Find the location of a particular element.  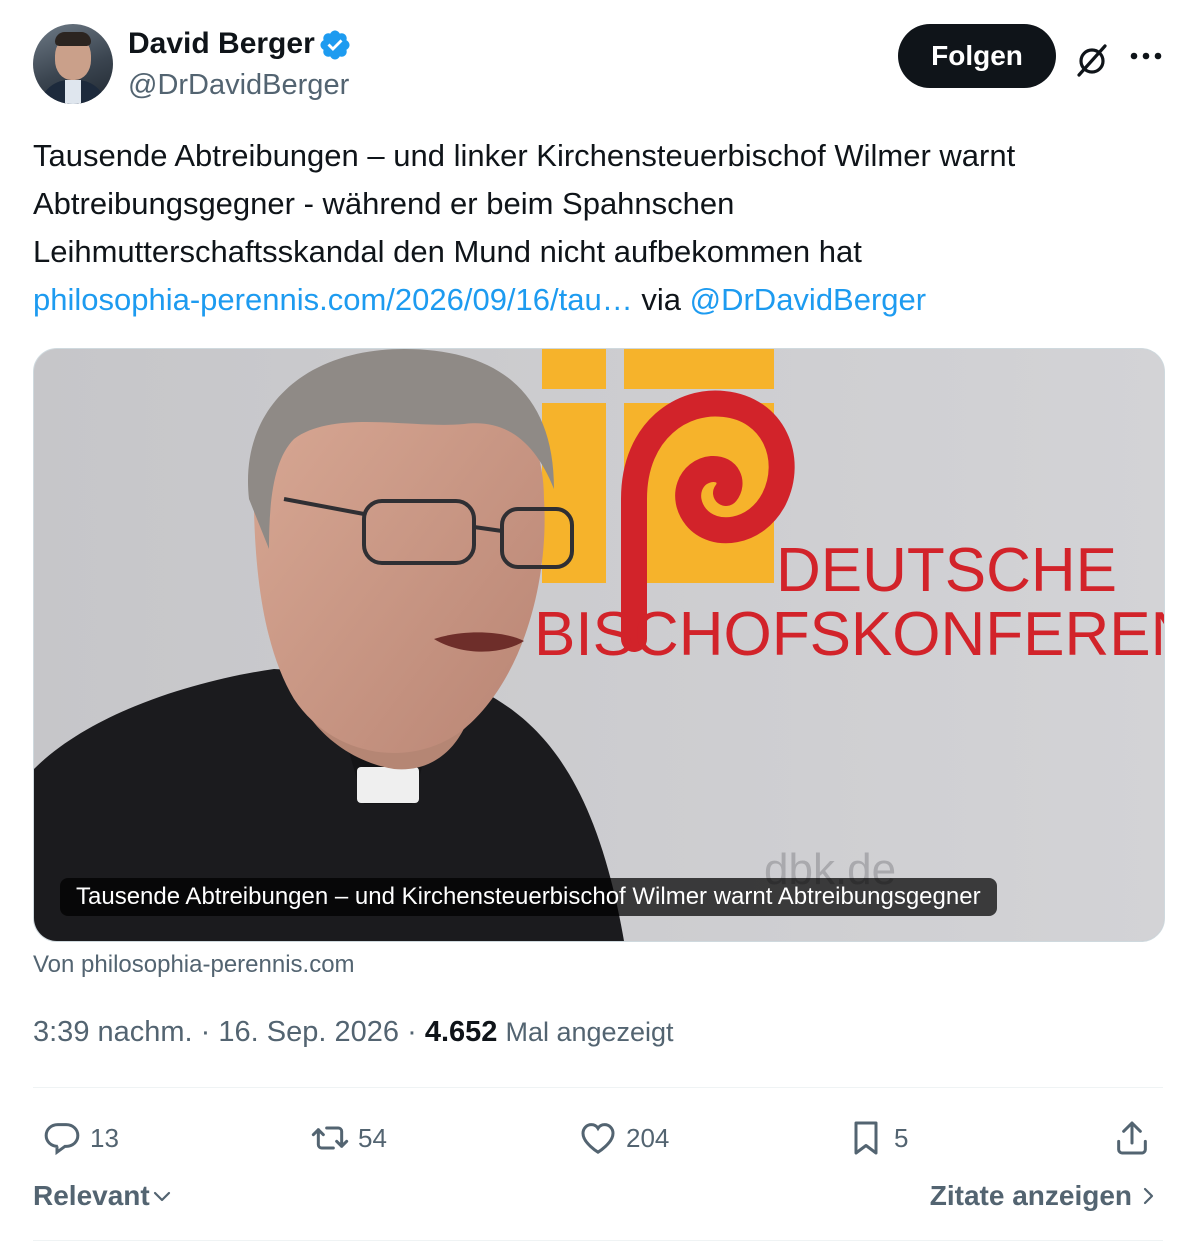

logo-text-2: BISCHOFSKONFERENZ is located at coordinates (849, 634).